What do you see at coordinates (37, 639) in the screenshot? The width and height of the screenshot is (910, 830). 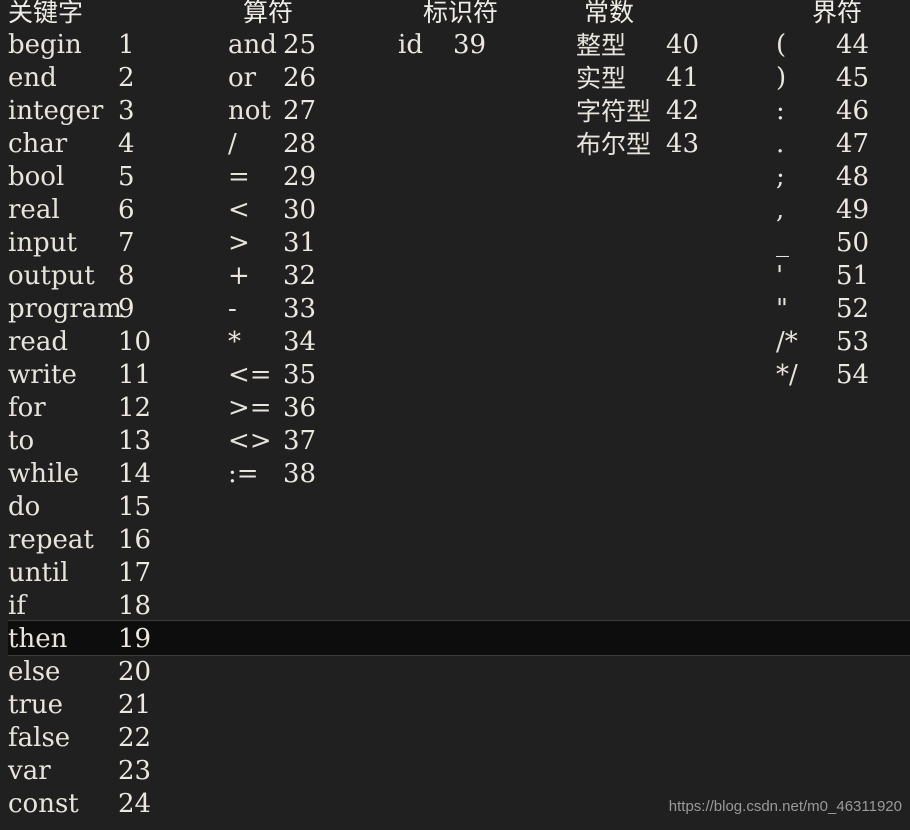 I see `keyword-label: then` at bounding box center [37, 639].